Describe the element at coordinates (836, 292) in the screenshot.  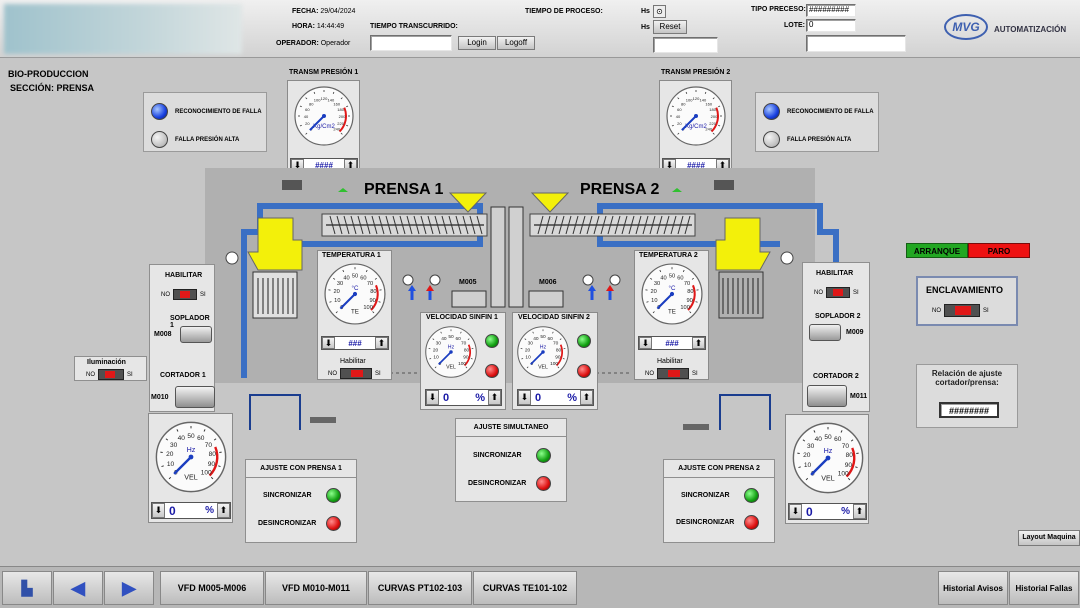
I see `habilitar-right-toggle: NO SI` at that location.